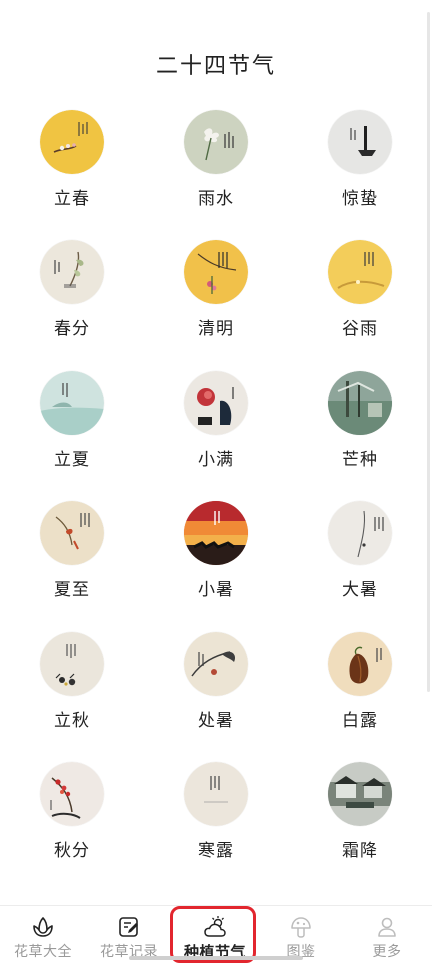  What do you see at coordinates (360, 827) in the screenshot?
I see `solar-term-item: 霜降` at bounding box center [360, 827].